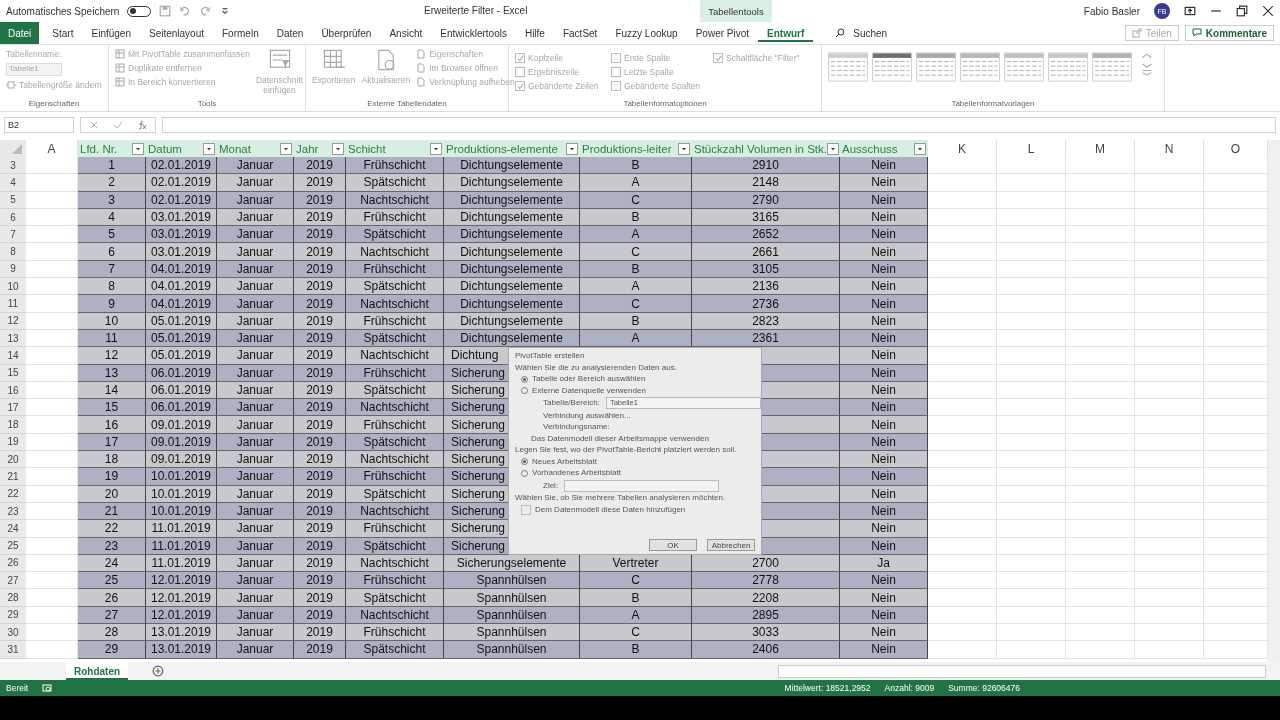 The height and width of the screenshot is (720, 1280). Describe the element at coordinates (719, 125) in the screenshot. I see `formula-input` at that location.